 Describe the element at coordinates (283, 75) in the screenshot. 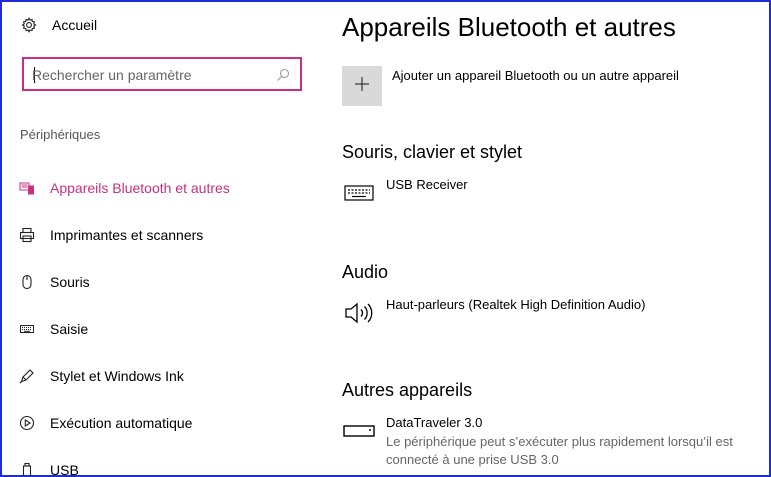

I see `search-icon` at that location.